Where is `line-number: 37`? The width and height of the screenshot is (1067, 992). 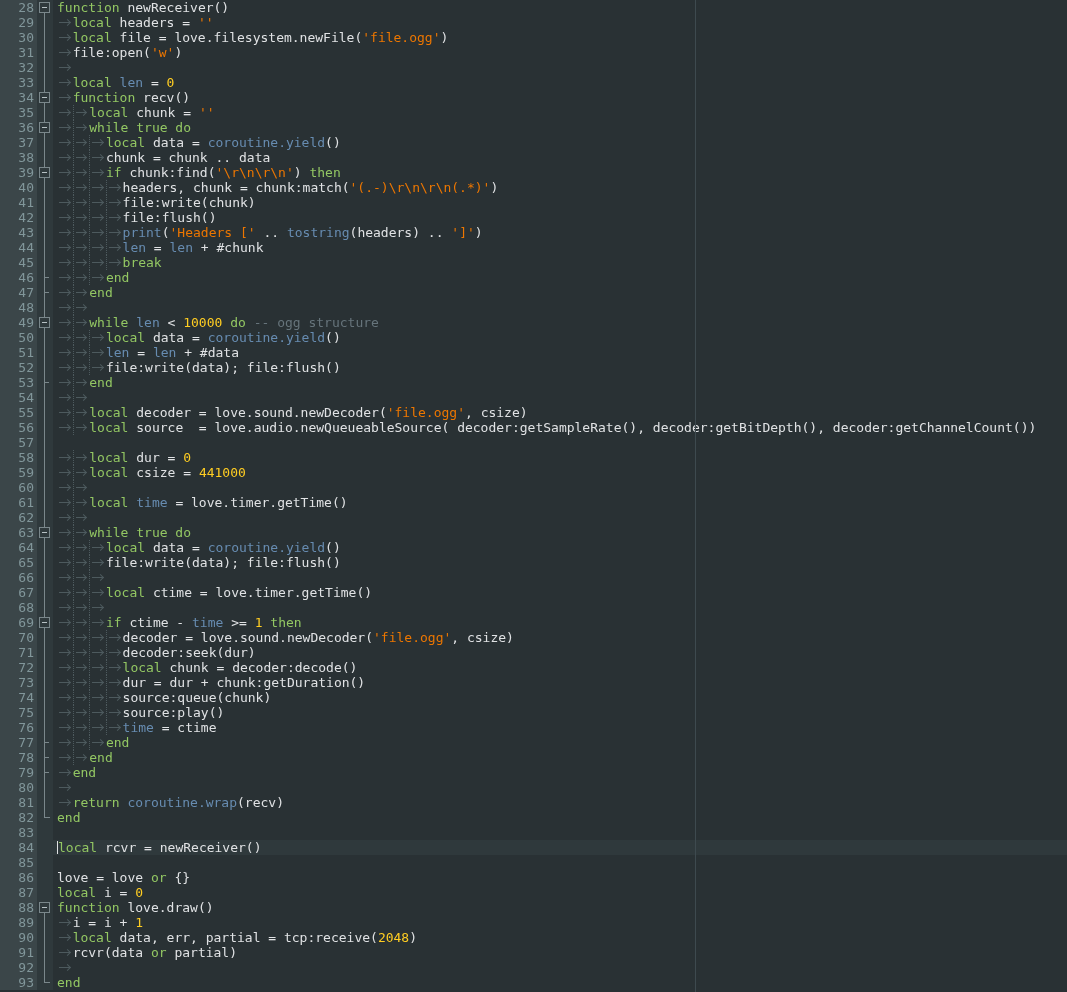 line-number: 37 is located at coordinates (18, 142).